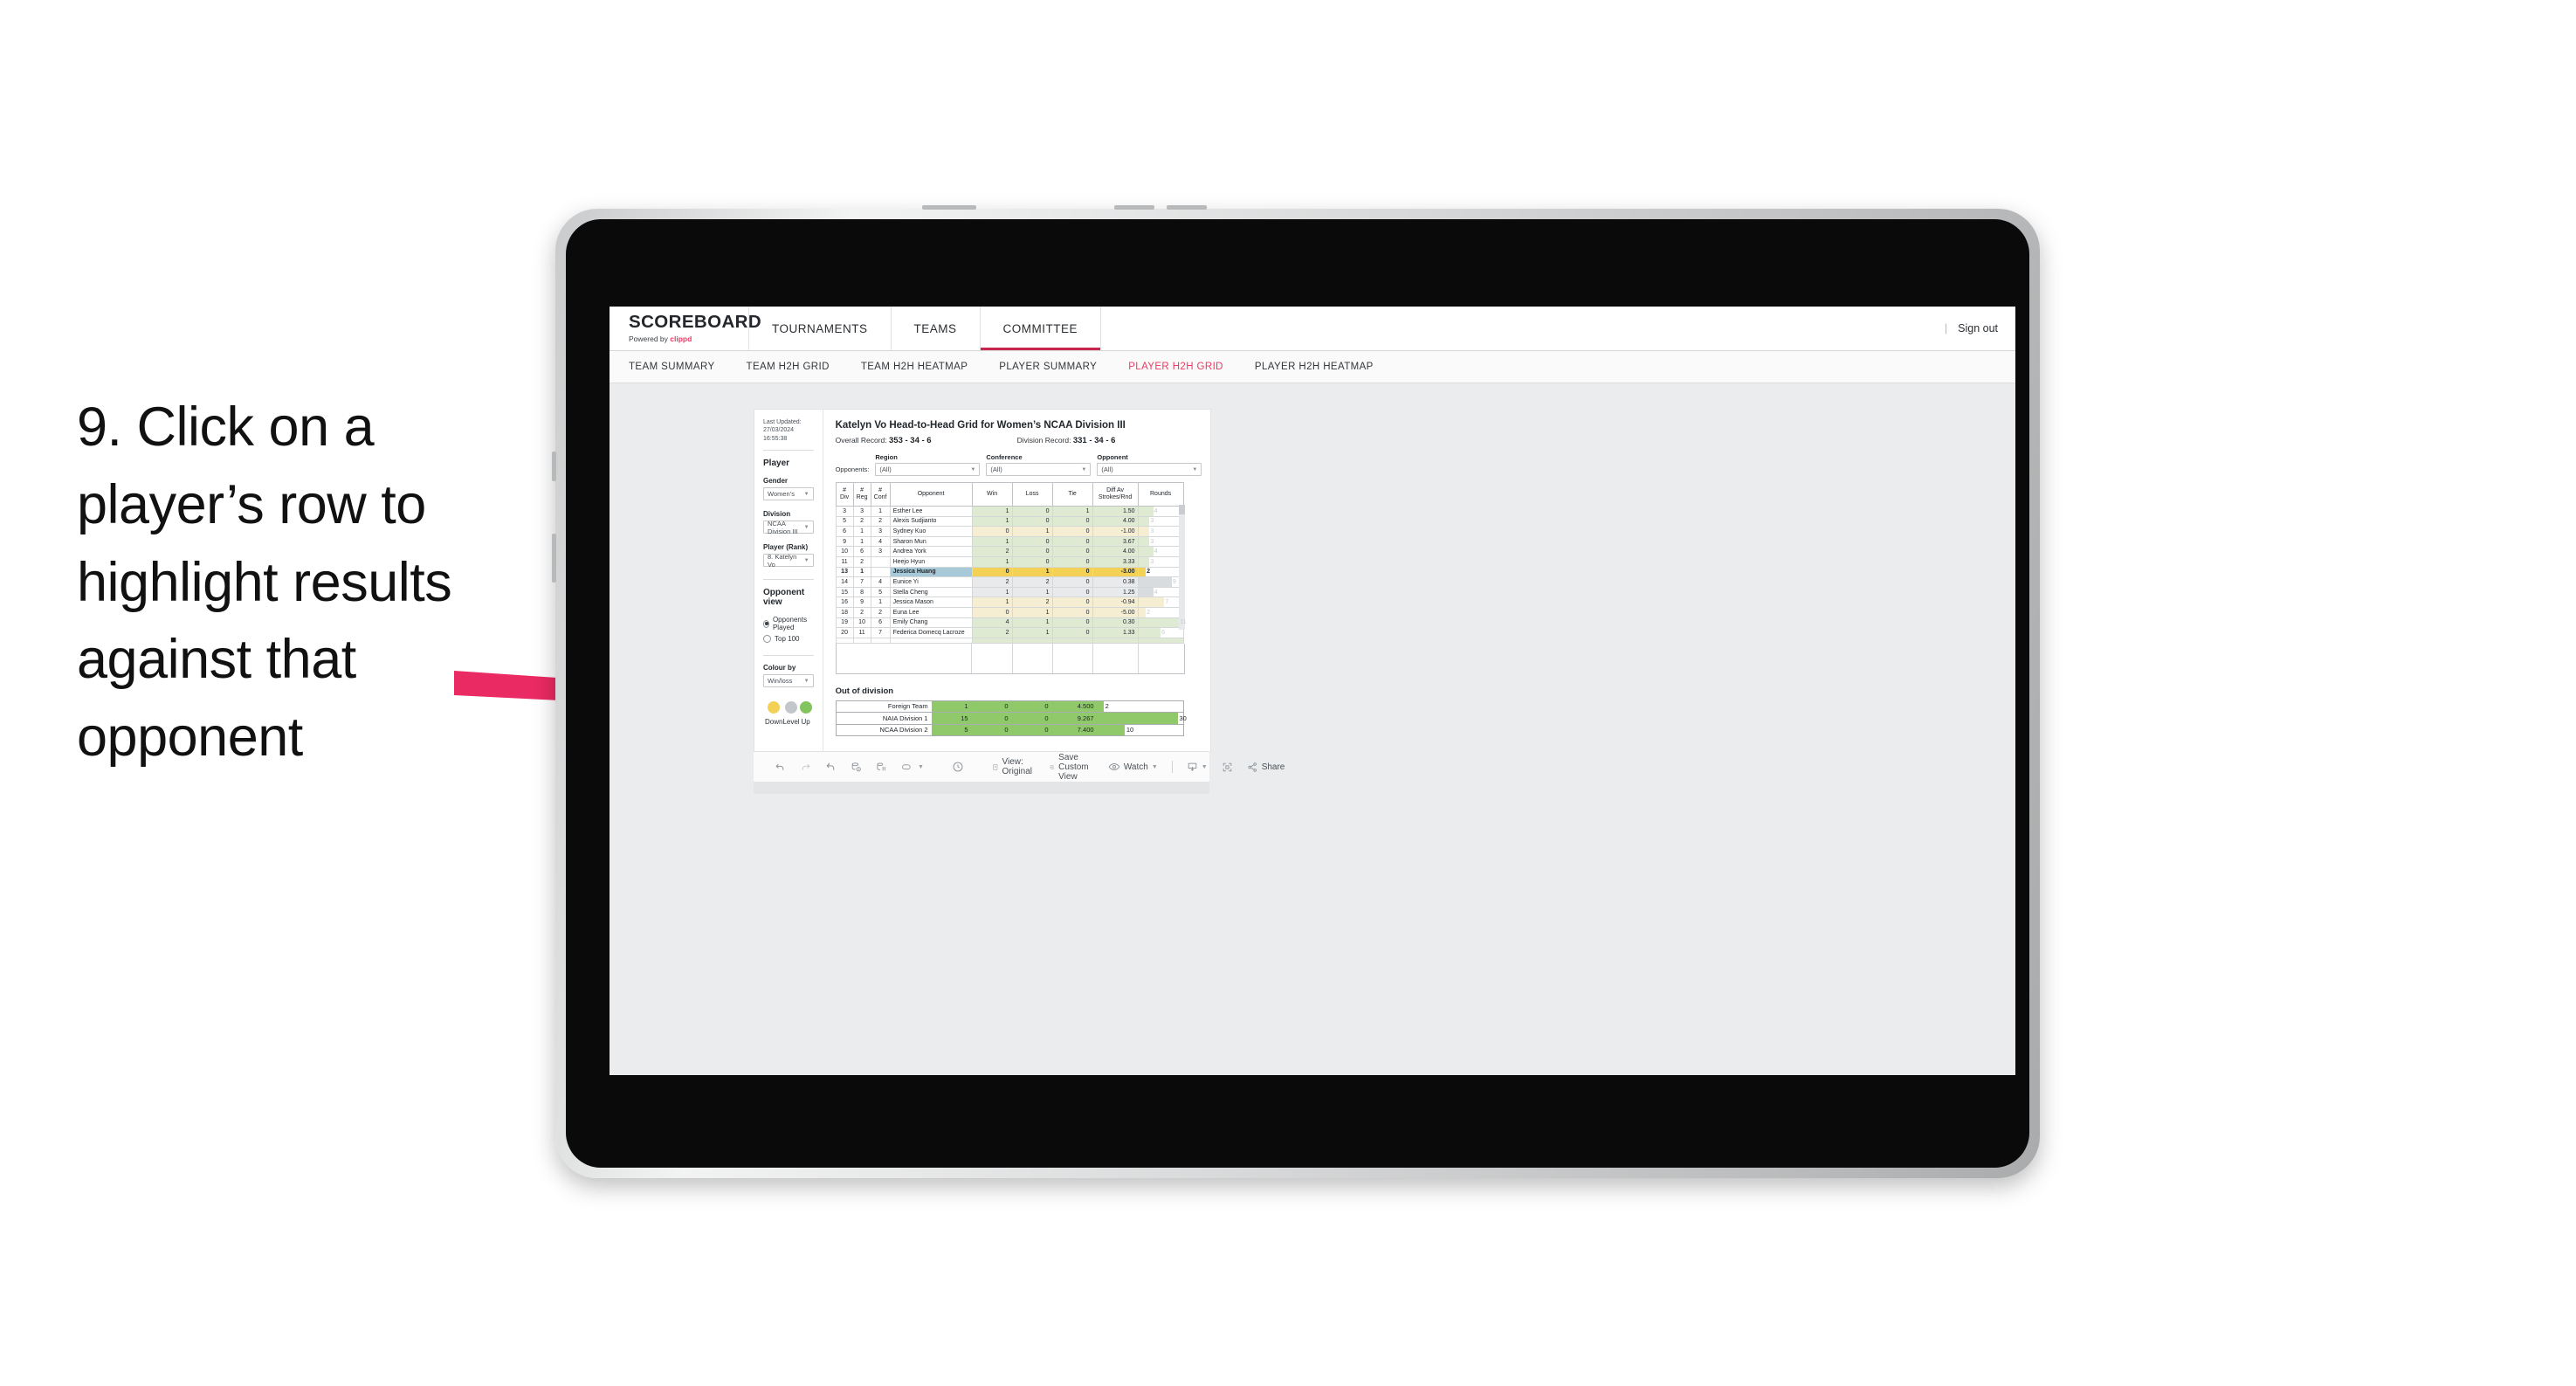 The image size is (2576, 1386). Describe the element at coordinates (788, 561) in the screenshot. I see `player-rank-select: 8. Katelyn Vo ▼` at that location.